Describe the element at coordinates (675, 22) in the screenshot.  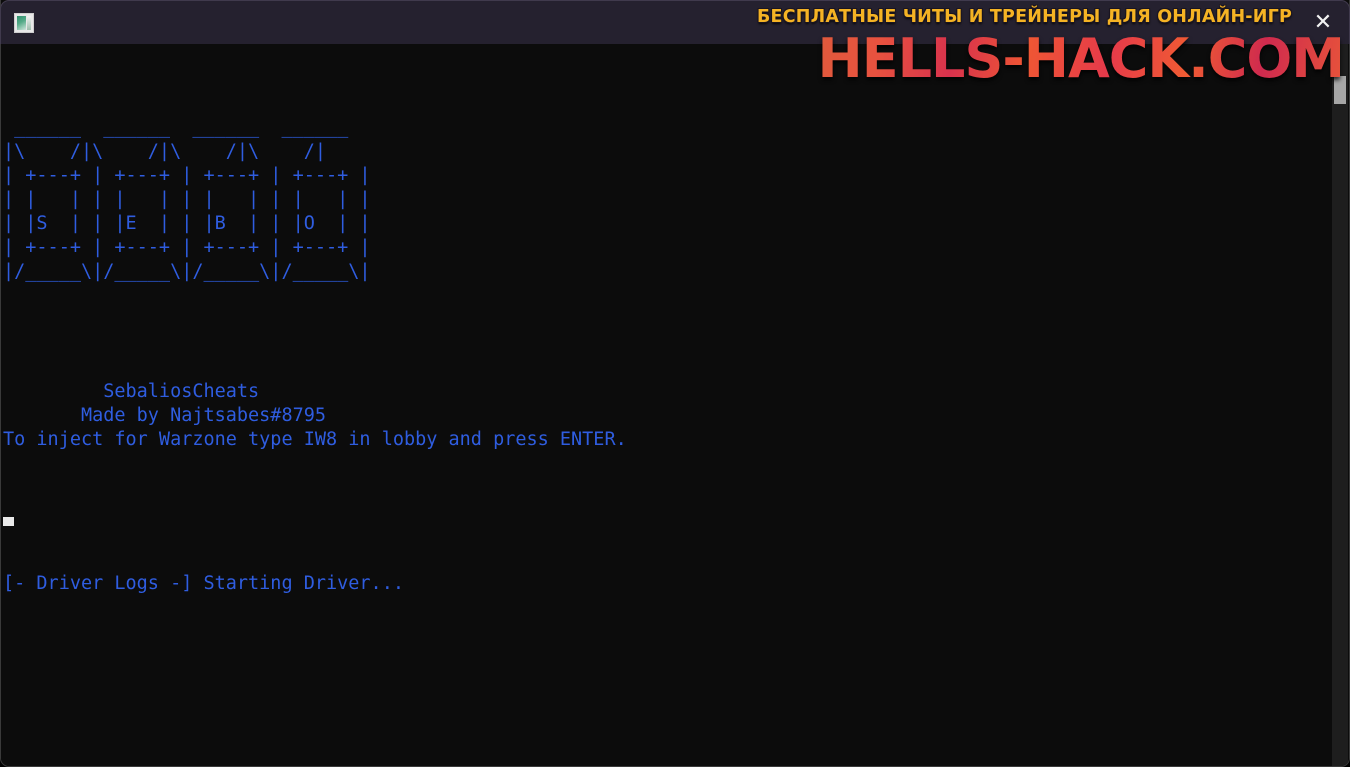
I see `window-title-bar: ✕` at that location.